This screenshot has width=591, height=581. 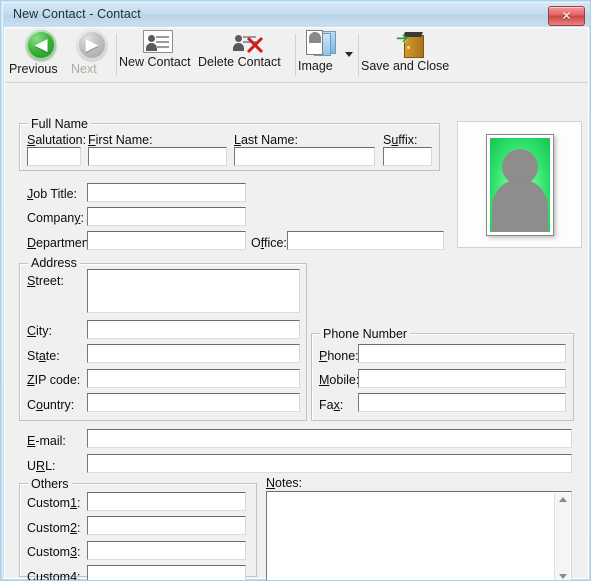 What do you see at coordinates (51, 405) in the screenshot?
I see `label-country: Country:` at bounding box center [51, 405].